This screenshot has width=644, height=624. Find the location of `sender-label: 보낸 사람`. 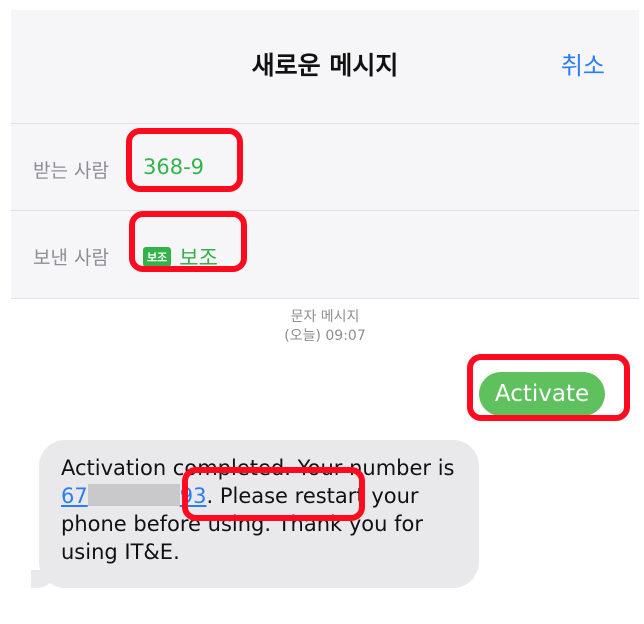

sender-label: 보낸 사람 is located at coordinates (71, 258).